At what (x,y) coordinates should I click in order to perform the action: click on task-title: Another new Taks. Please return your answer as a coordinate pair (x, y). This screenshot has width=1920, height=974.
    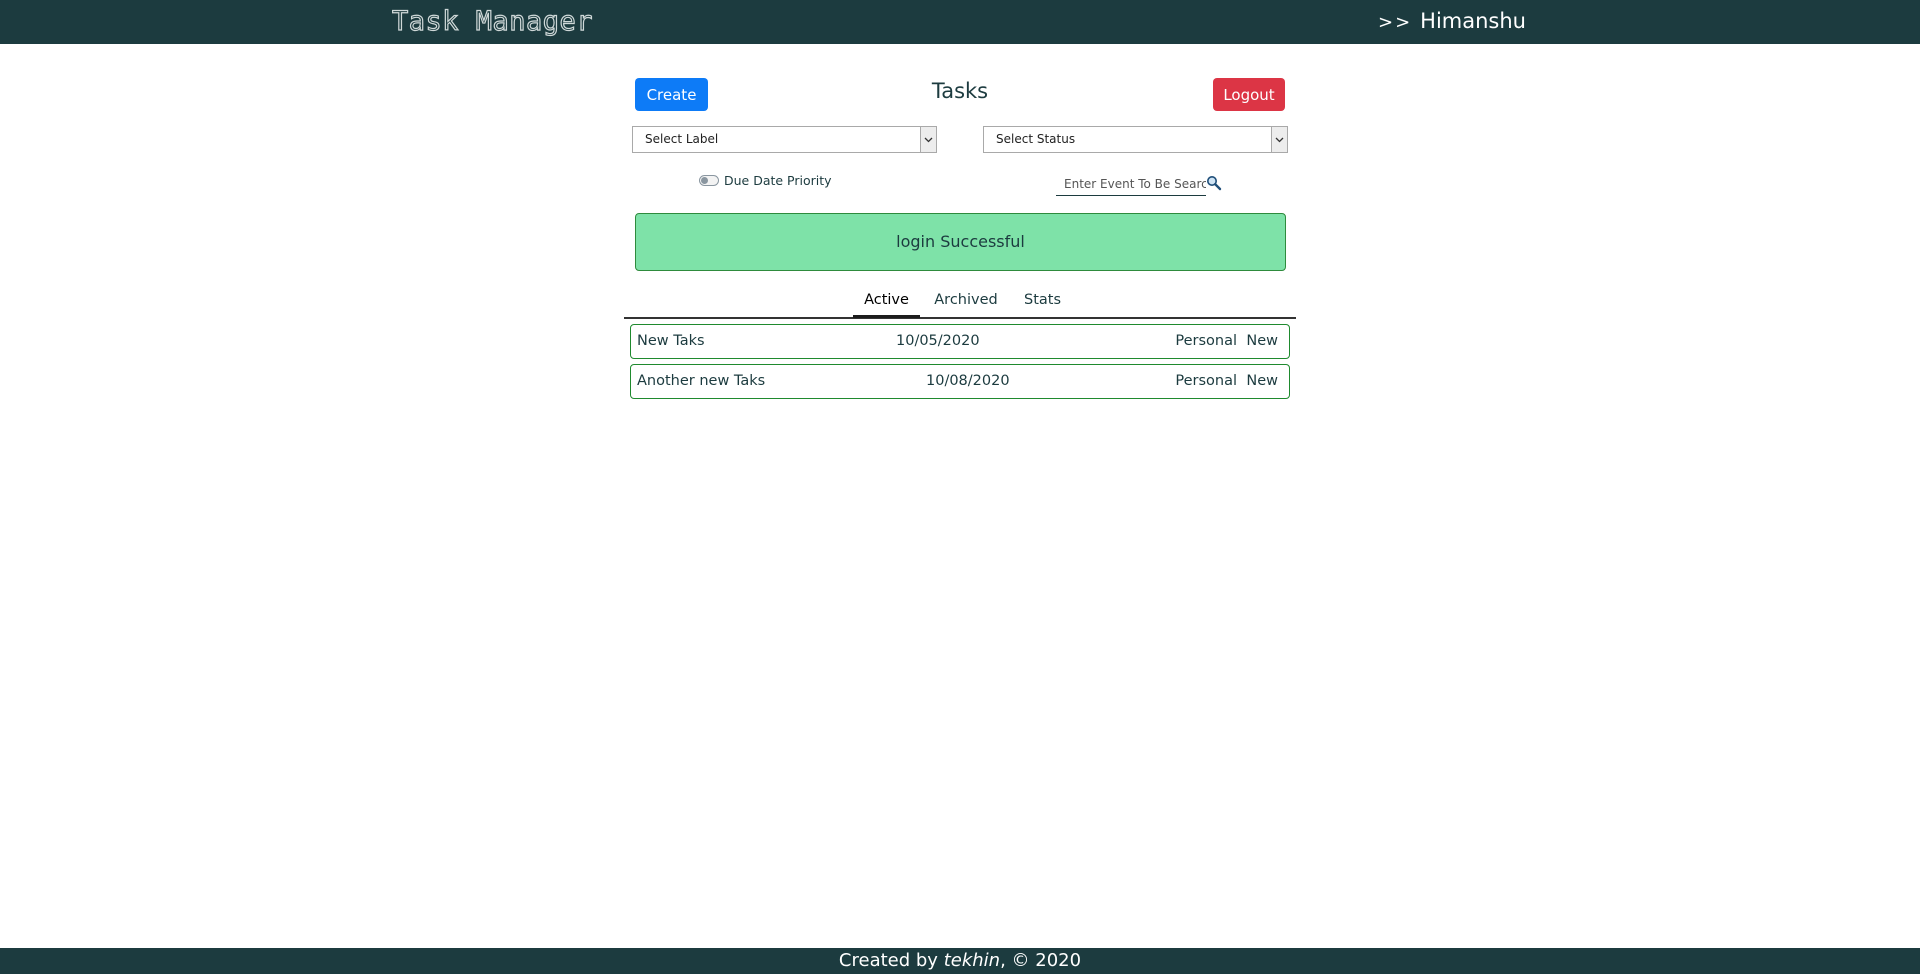
    Looking at the image, I should click on (701, 381).